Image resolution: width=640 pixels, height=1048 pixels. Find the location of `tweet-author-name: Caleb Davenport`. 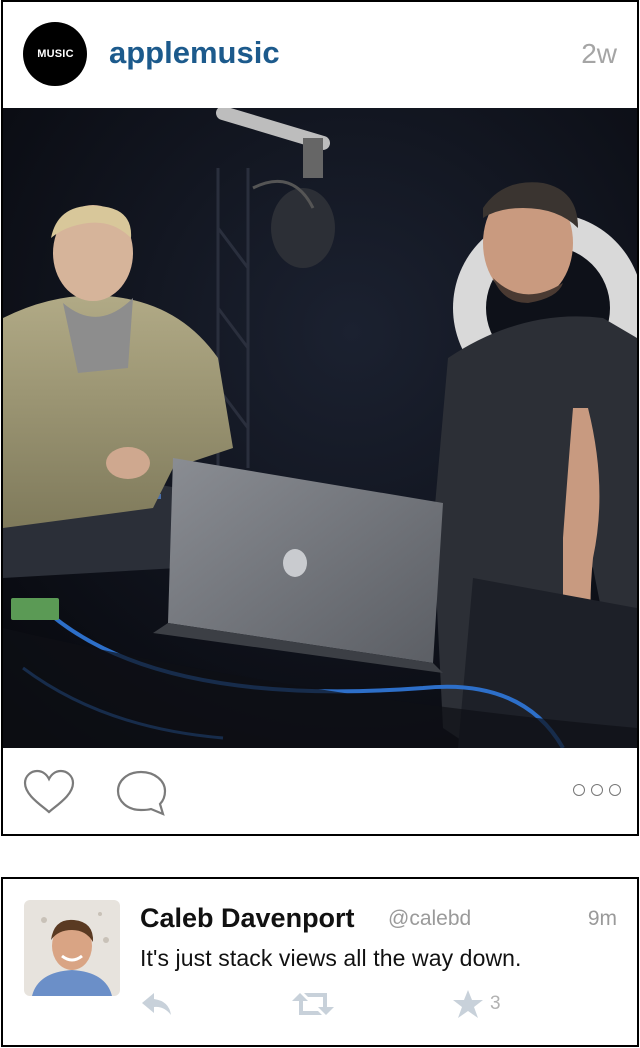

tweet-author-name: Caleb Davenport is located at coordinates (247, 918).